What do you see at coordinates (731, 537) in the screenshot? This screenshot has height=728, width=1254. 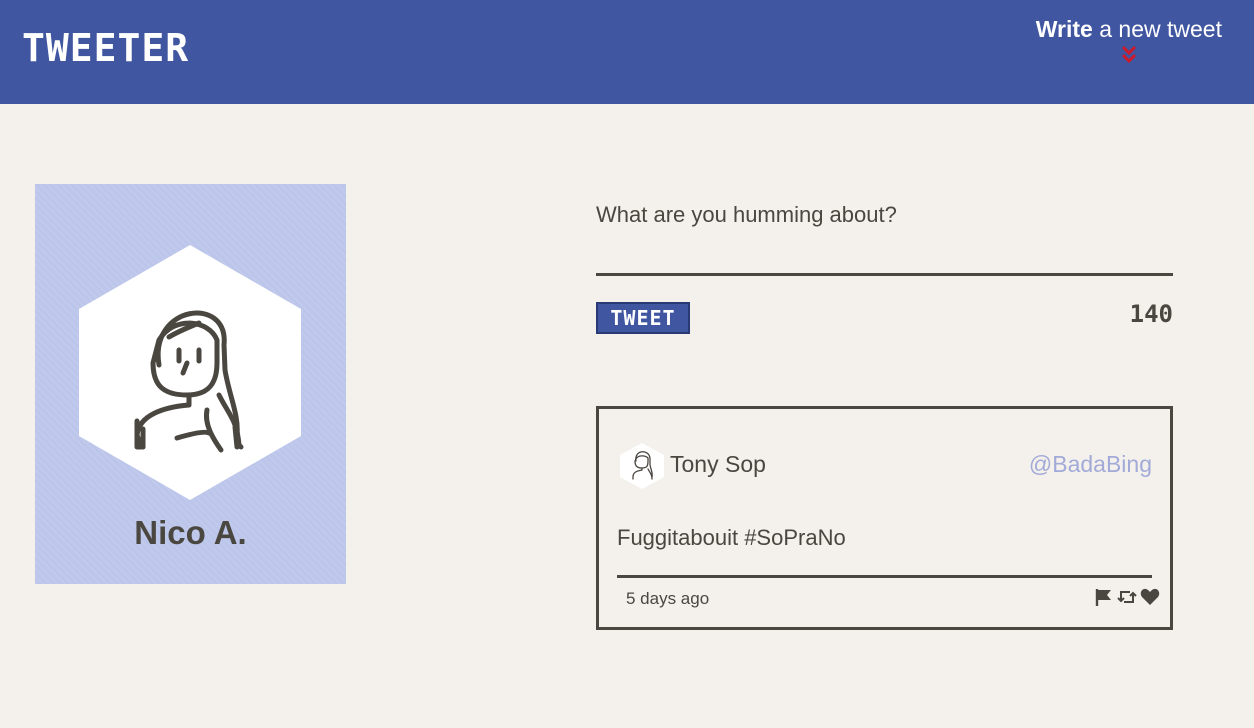 I see `tweet-body: Fuggitabouit #SoPraNo` at bounding box center [731, 537].